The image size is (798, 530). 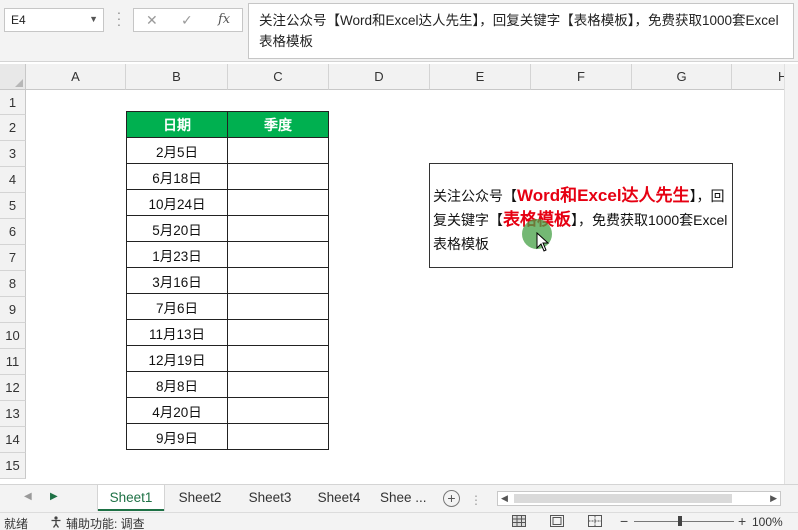 What do you see at coordinates (177, 77) in the screenshot?
I see `column-header-b: B` at bounding box center [177, 77].